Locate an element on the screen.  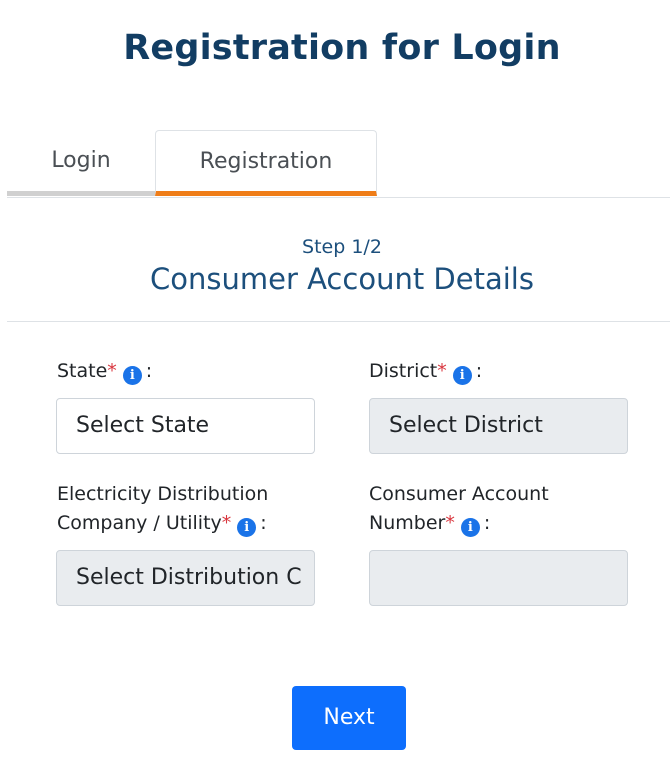
tab-bar: Login Registration is located at coordinates (338, 164).